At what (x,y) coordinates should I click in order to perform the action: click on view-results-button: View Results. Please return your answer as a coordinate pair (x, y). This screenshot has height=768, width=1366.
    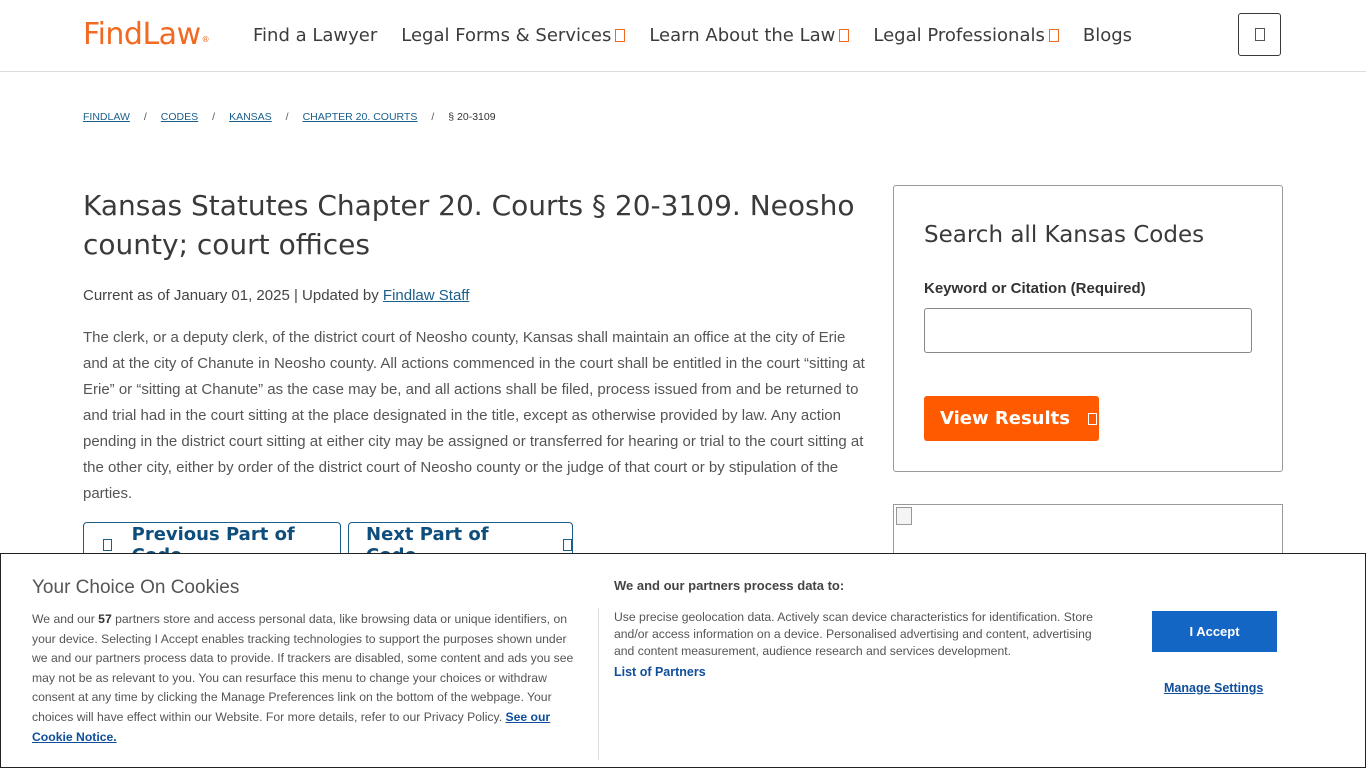
    Looking at the image, I should click on (1011, 418).